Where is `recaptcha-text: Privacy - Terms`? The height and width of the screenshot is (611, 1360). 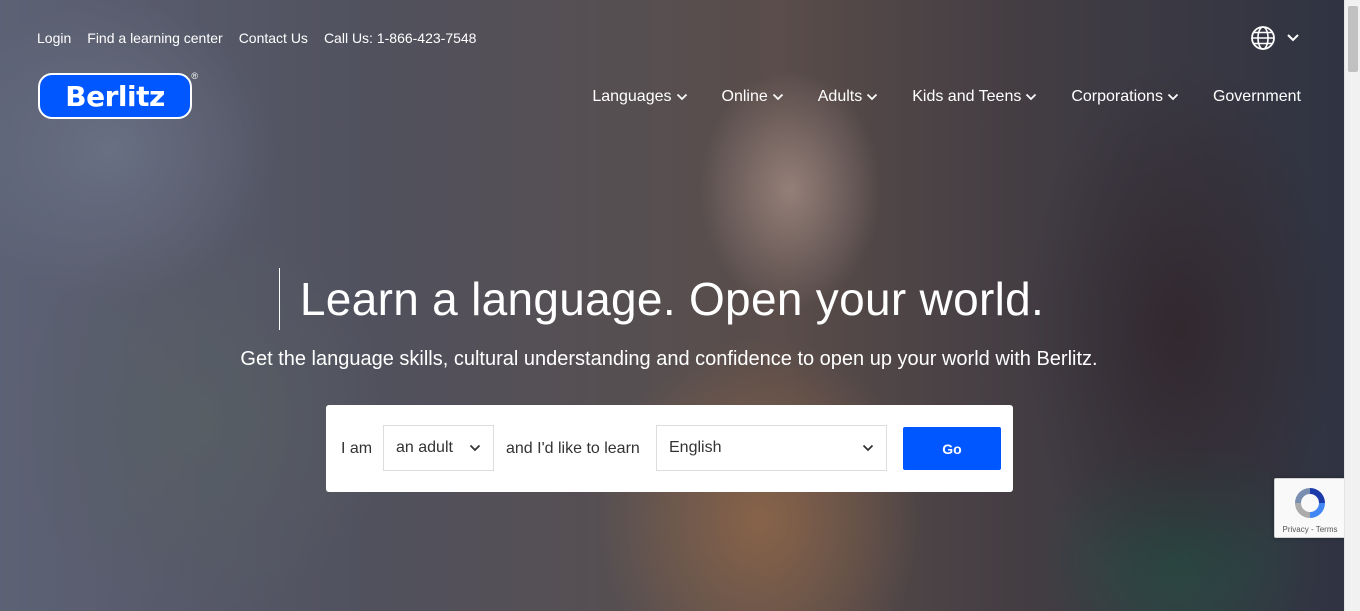 recaptcha-text: Privacy - Terms is located at coordinates (1310, 529).